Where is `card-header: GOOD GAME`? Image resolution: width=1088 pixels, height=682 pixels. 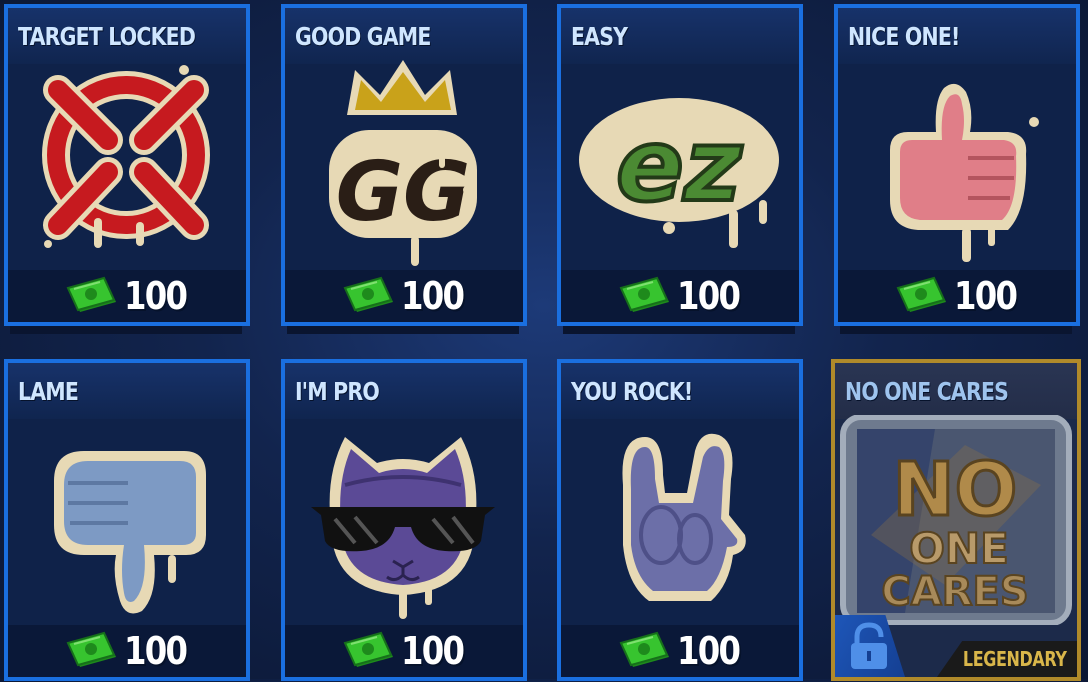 card-header: GOOD GAME is located at coordinates (404, 36).